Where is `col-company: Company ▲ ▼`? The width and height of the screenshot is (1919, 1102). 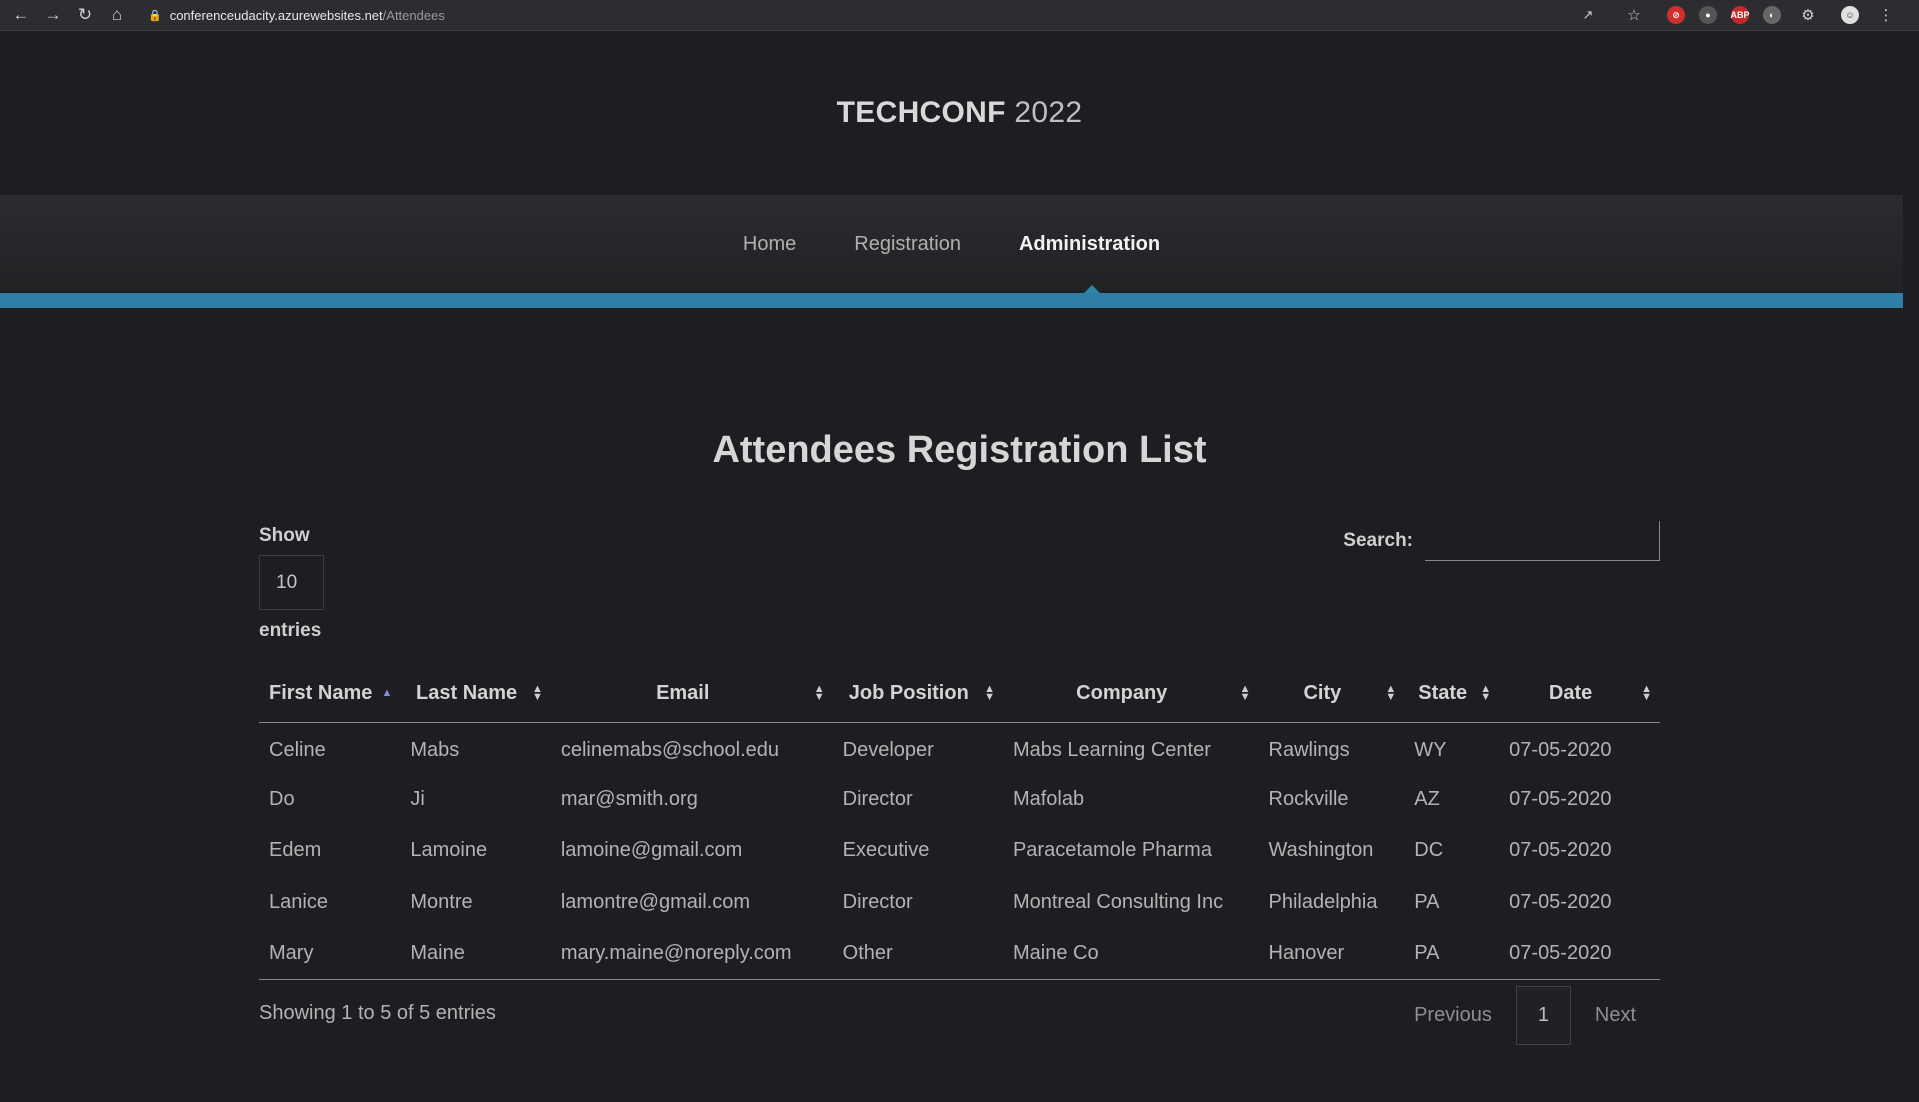
col-company: Company ▲ ▼ is located at coordinates (1130, 694).